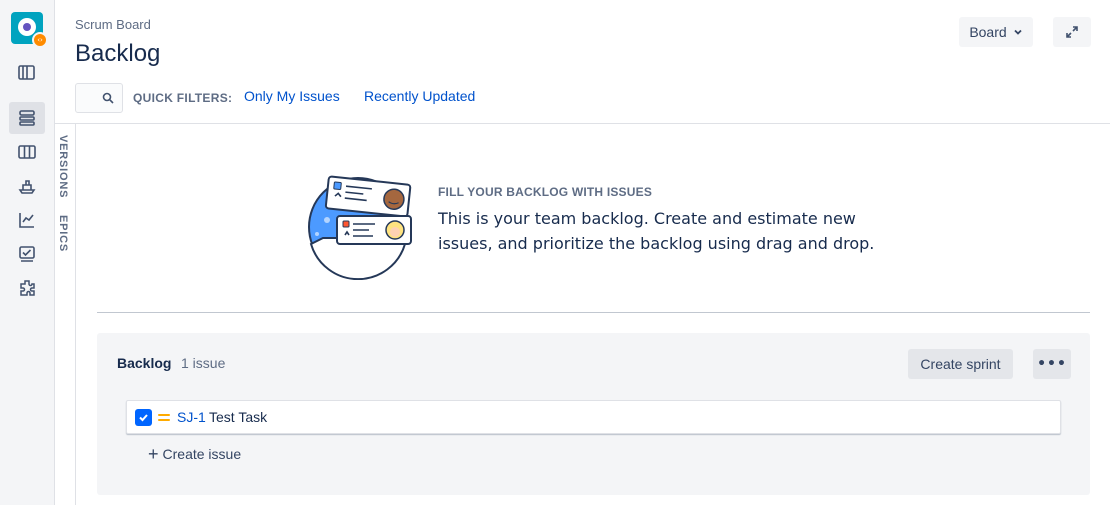 The width and height of the screenshot is (1110, 505). I want to click on task-type-icon, so click(143, 417).